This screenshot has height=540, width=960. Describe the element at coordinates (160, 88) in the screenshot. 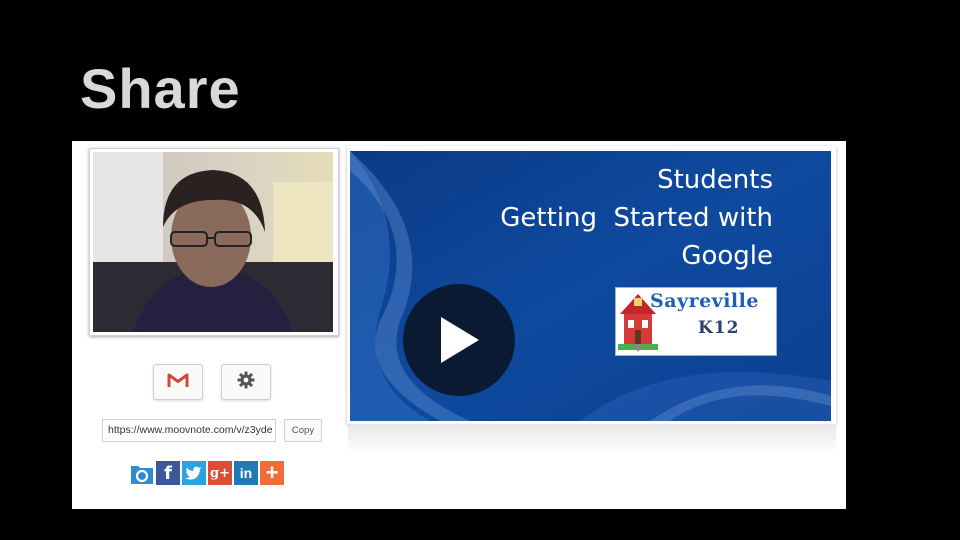

I see `slide-title: Share` at that location.